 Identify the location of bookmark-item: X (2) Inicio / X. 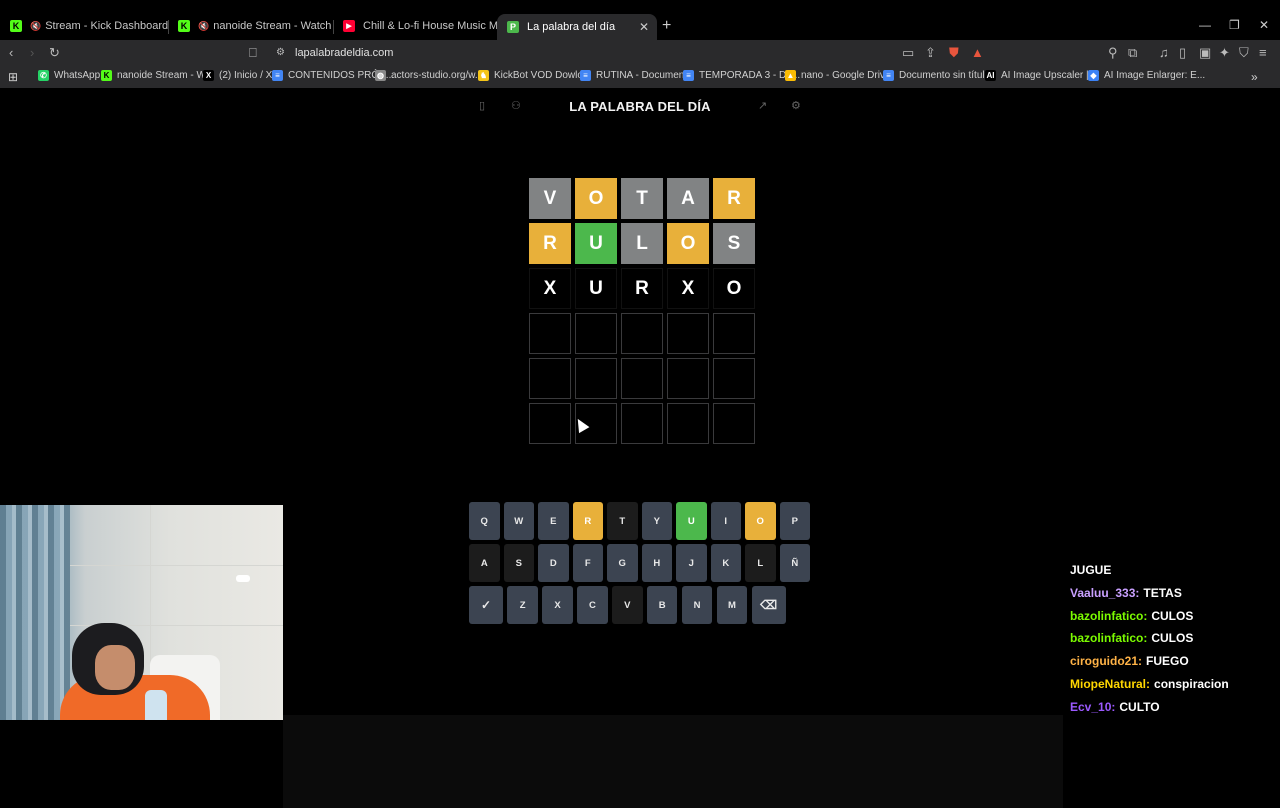
(237, 75).